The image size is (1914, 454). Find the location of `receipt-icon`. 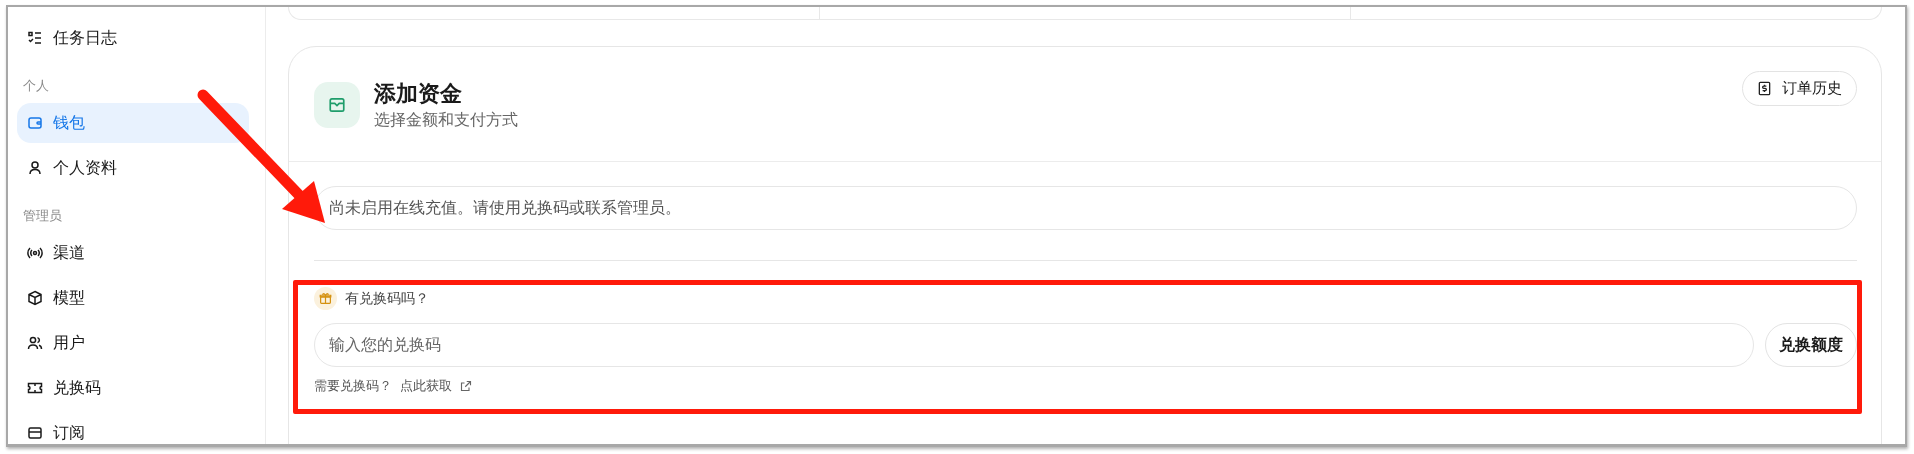

receipt-icon is located at coordinates (1764, 88).